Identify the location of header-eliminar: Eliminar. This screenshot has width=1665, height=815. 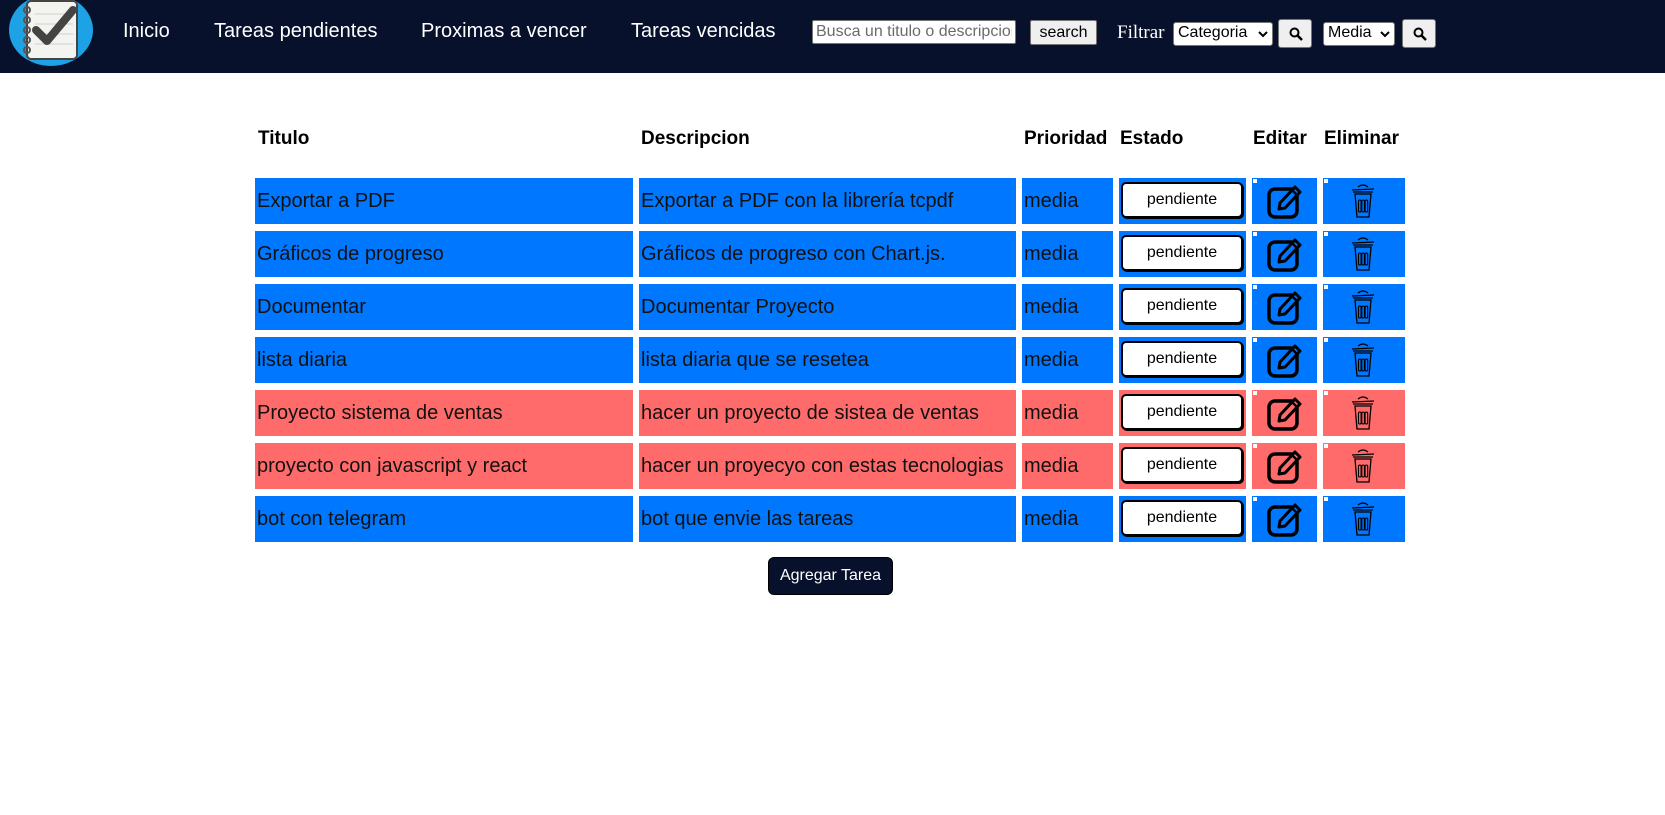
(1361, 138).